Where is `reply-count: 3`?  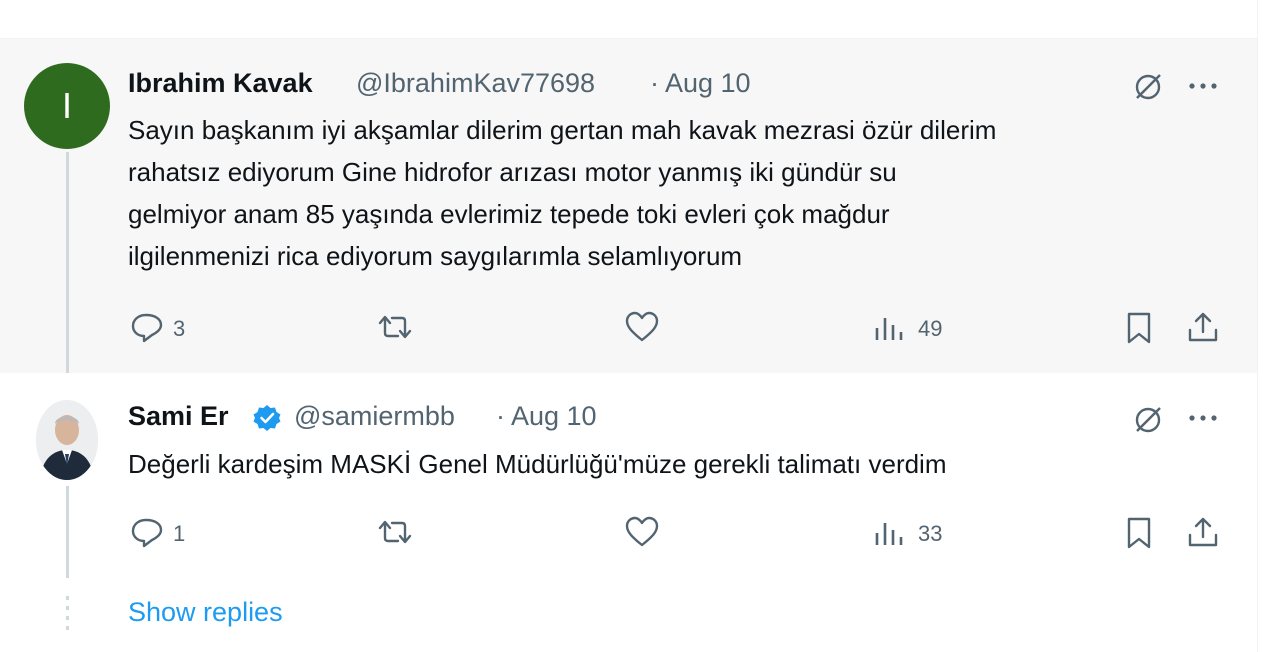
reply-count: 3 is located at coordinates (179, 328).